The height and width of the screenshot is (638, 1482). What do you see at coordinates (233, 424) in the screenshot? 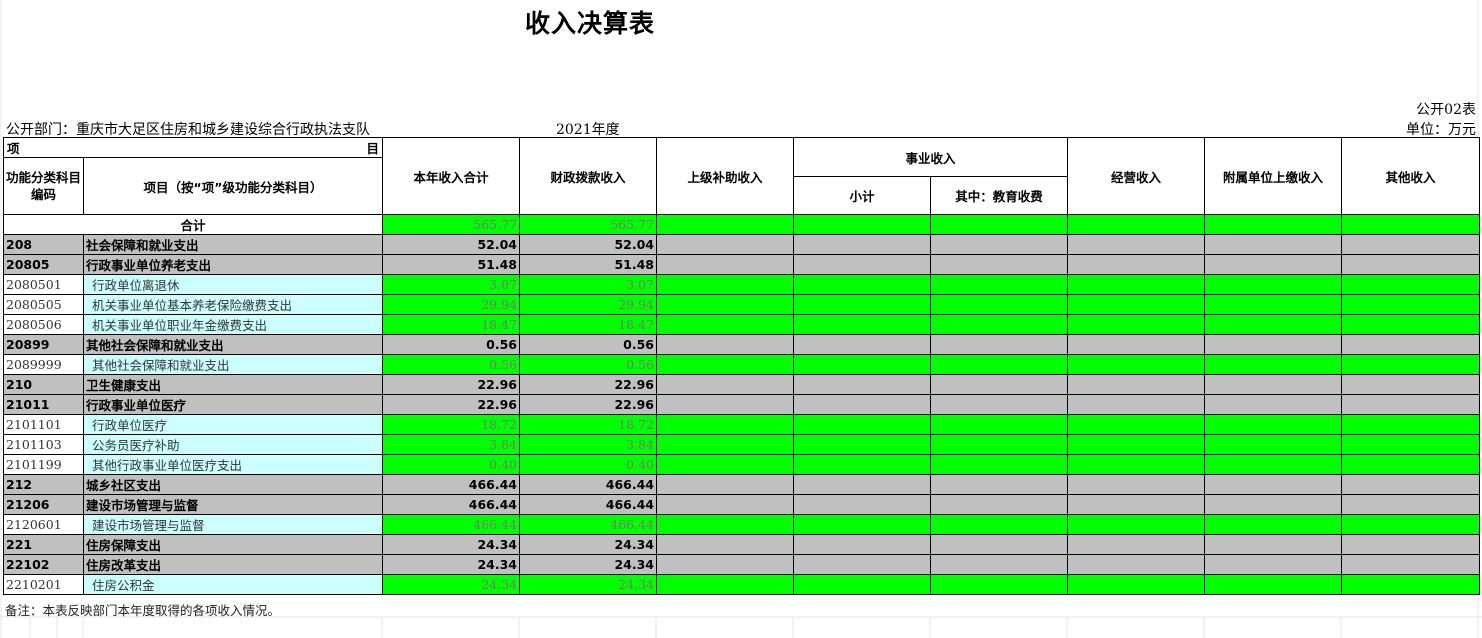
I see `row-name: 行政单位医疗` at bounding box center [233, 424].